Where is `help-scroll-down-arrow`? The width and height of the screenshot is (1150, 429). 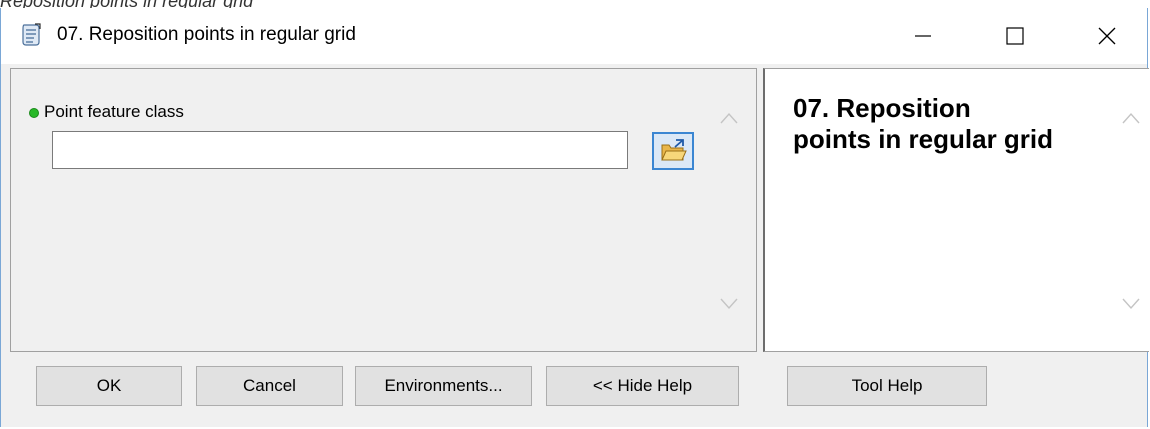
help-scroll-down-arrow is located at coordinates (1131, 306).